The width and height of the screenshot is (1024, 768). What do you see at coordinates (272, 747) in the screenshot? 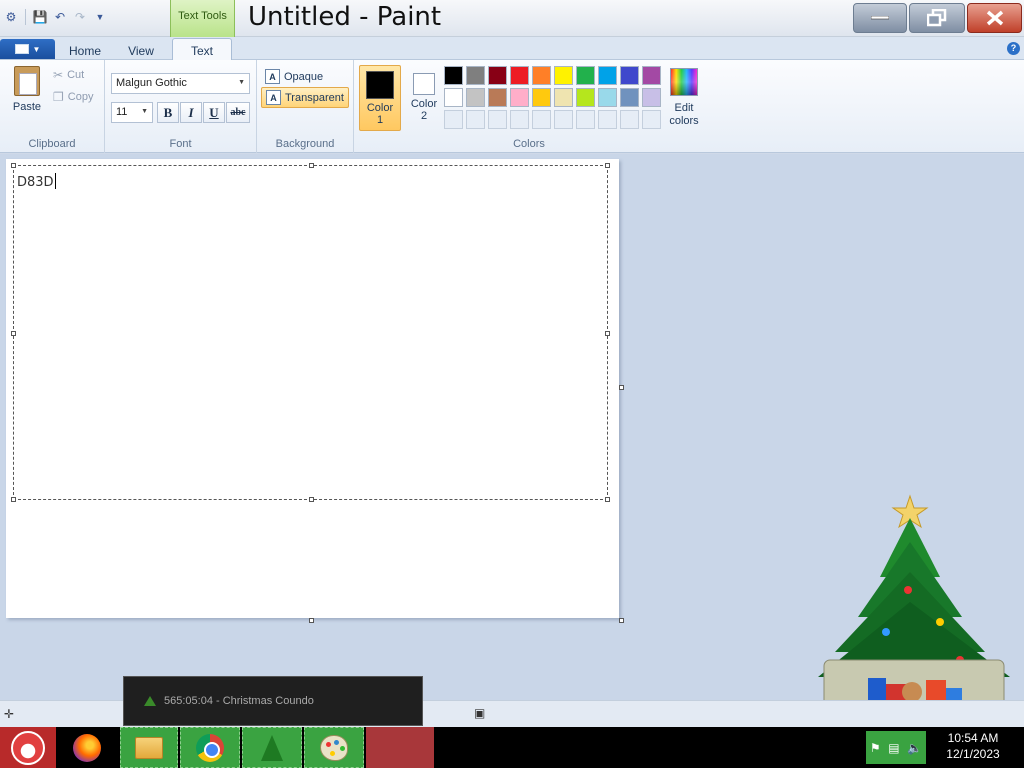
I see `taskbar-christmas-countdown` at bounding box center [272, 747].